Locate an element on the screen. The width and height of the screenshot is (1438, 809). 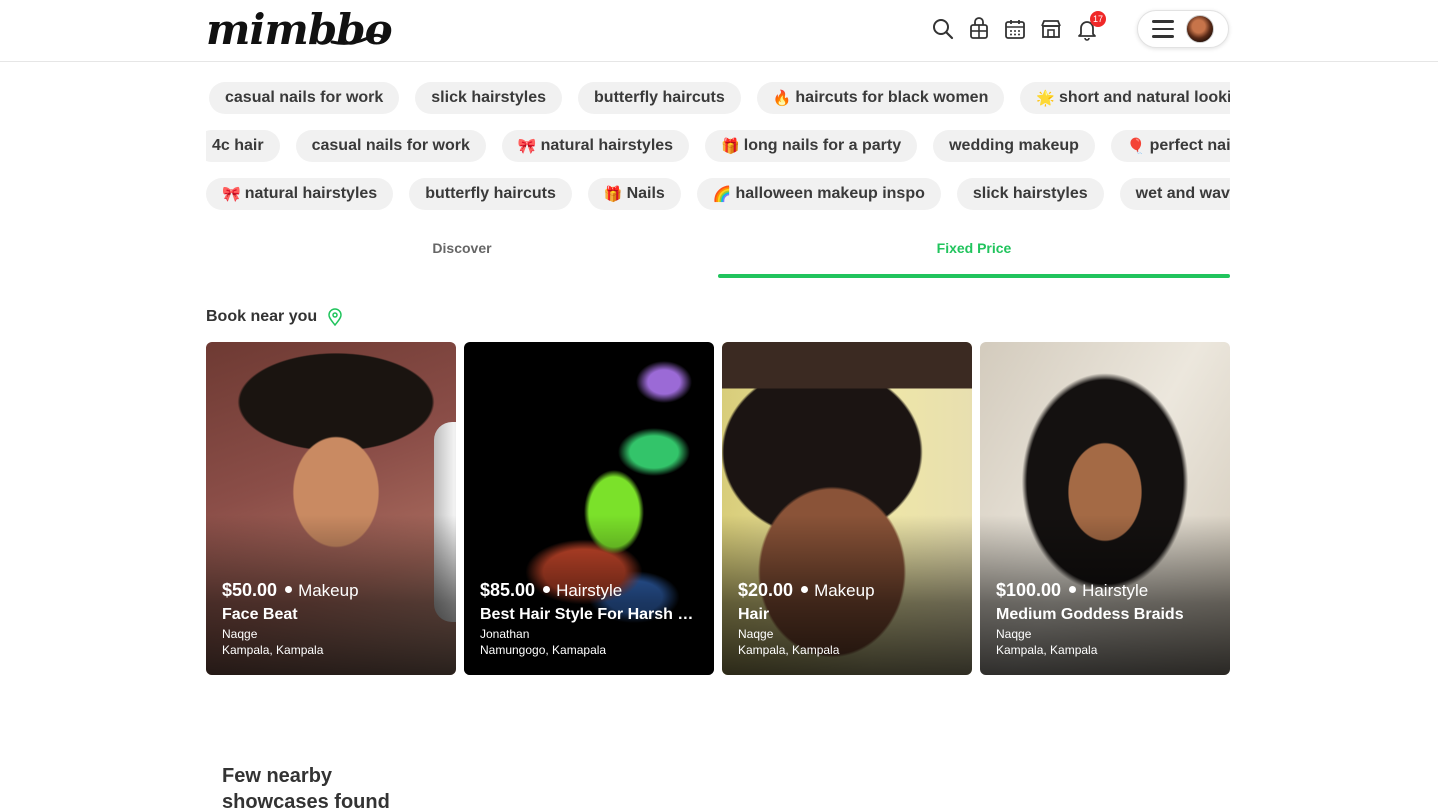
card-price: $85.00 is located at coordinates (508, 590).